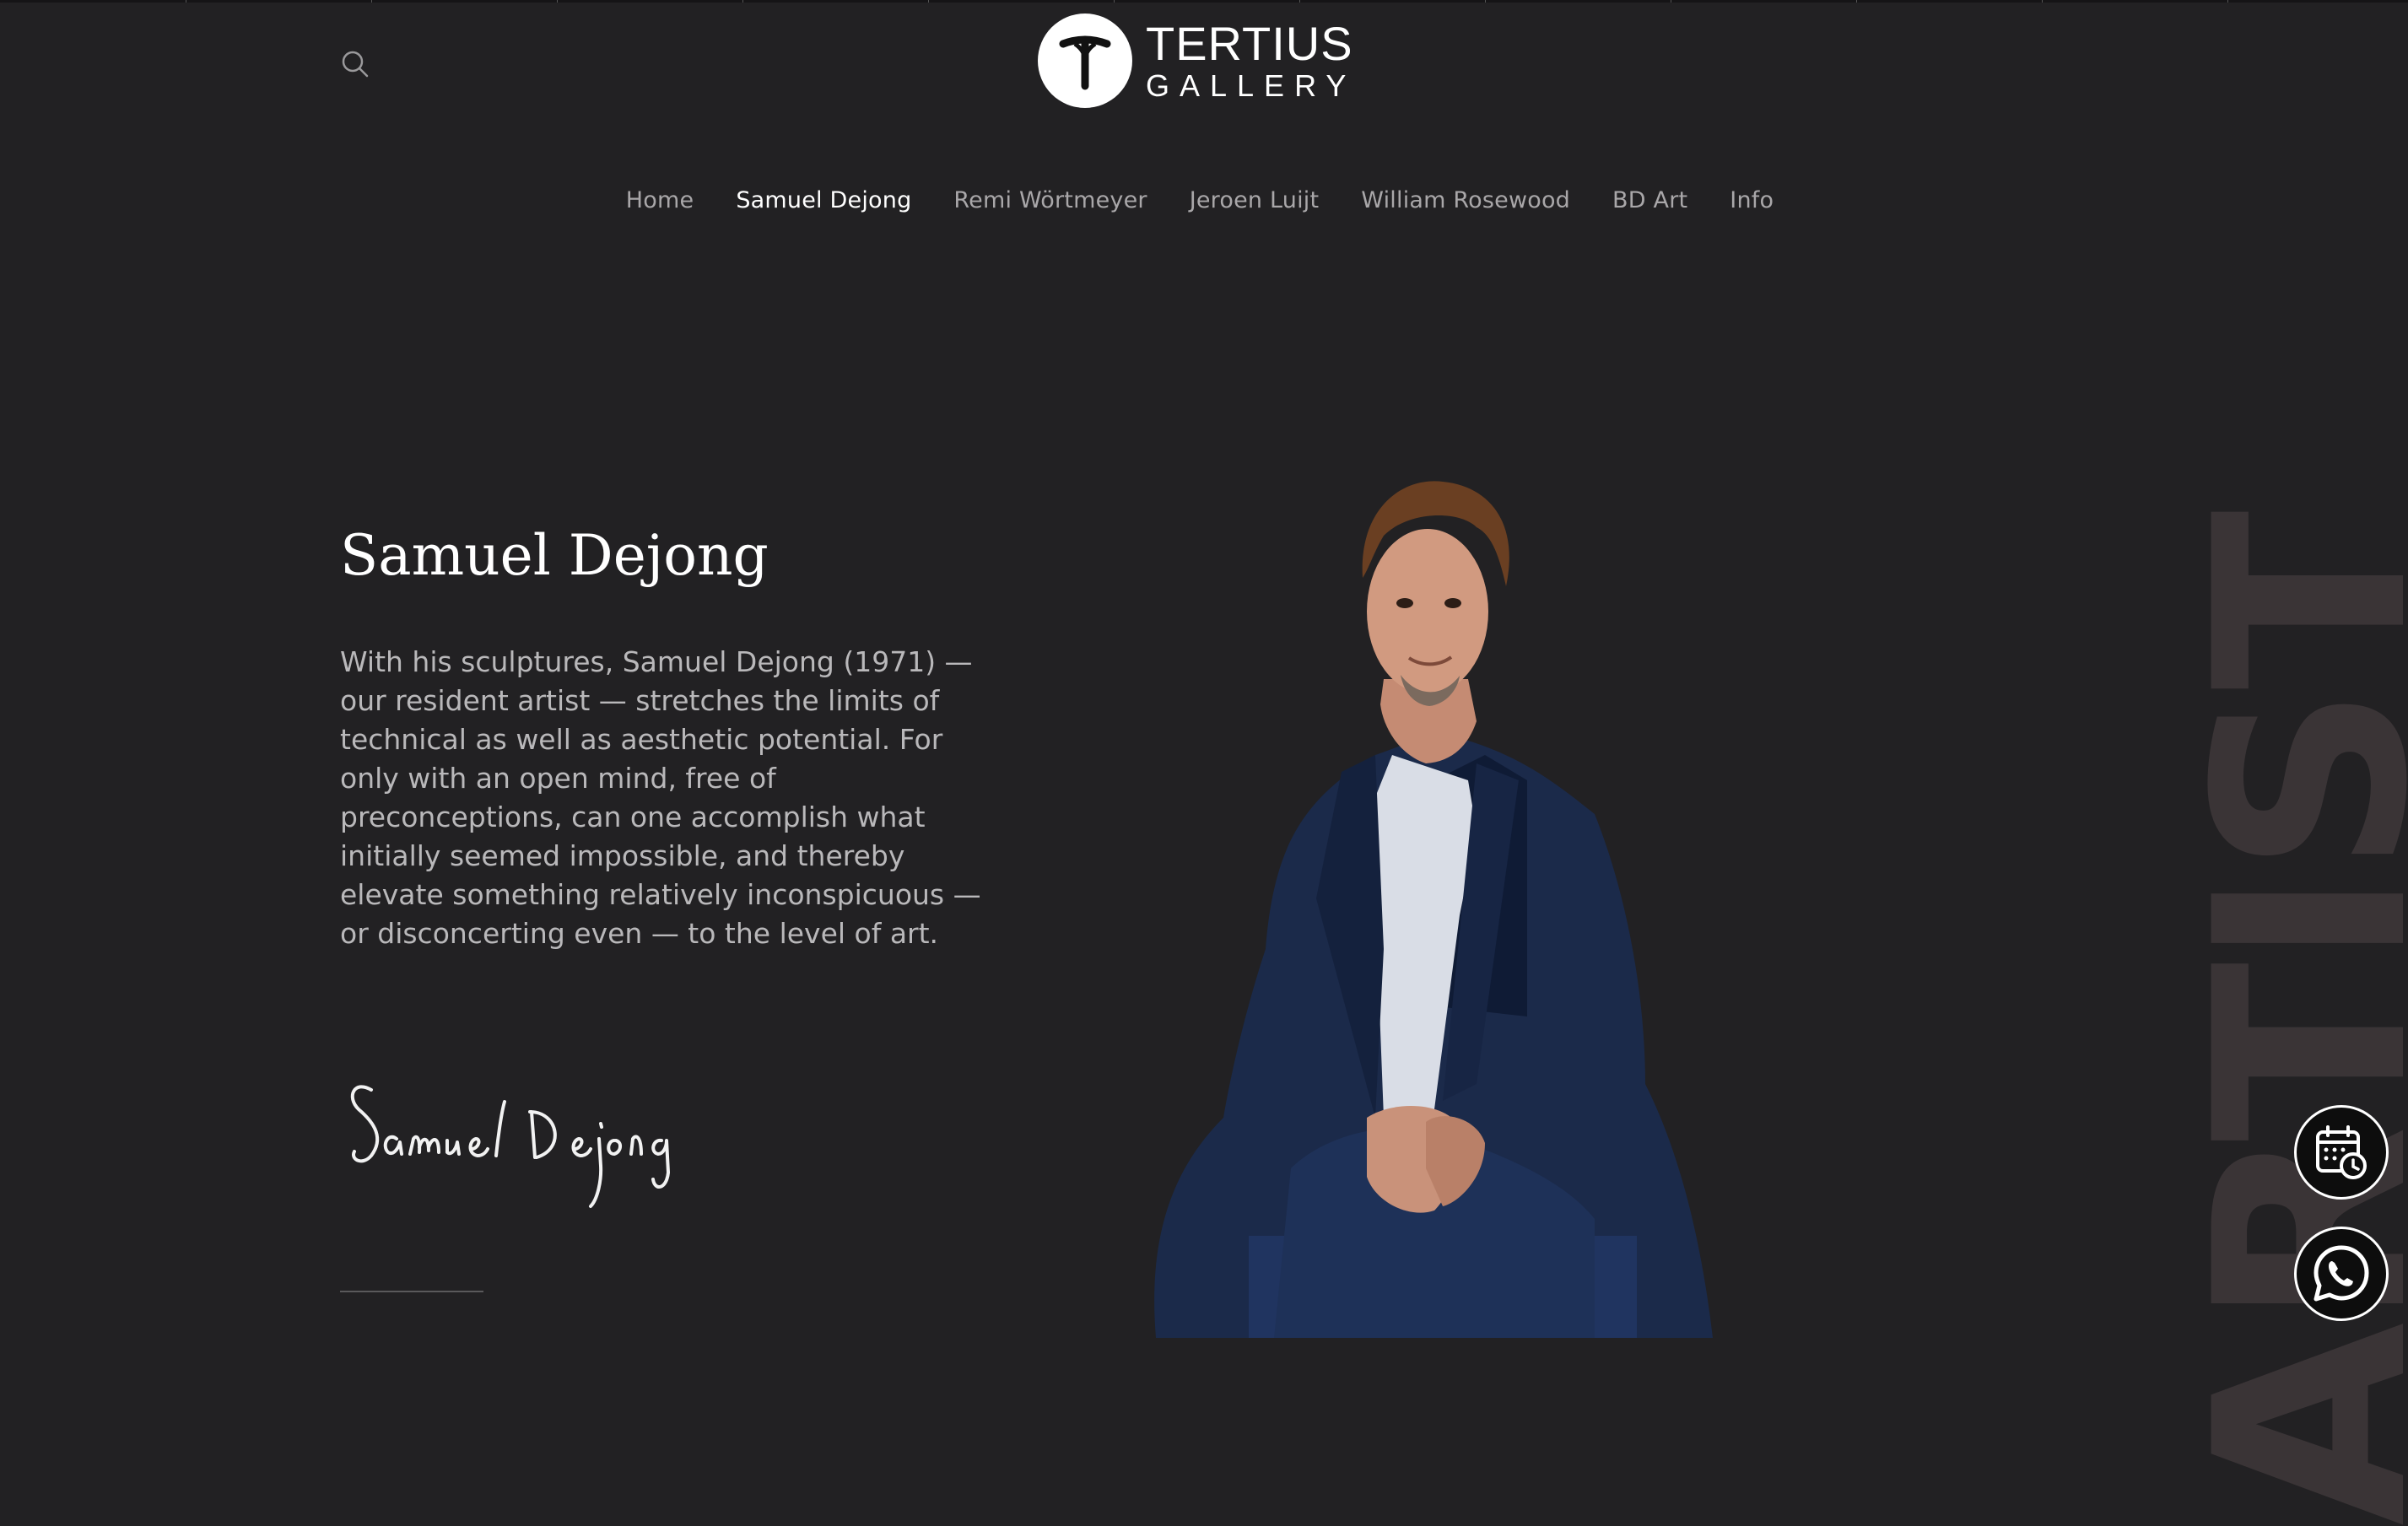 The width and height of the screenshot is (2408, 1526). I want to click on nav-item-remi-wortmeyer: Remi Wörtmeyer, so click(1050, 200).